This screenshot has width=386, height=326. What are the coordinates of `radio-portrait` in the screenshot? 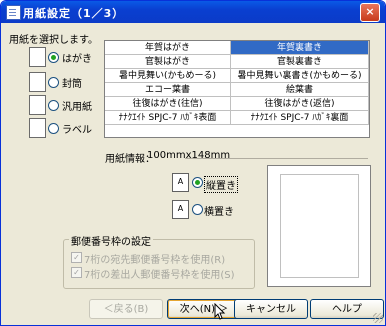 It's located at (197, 182).